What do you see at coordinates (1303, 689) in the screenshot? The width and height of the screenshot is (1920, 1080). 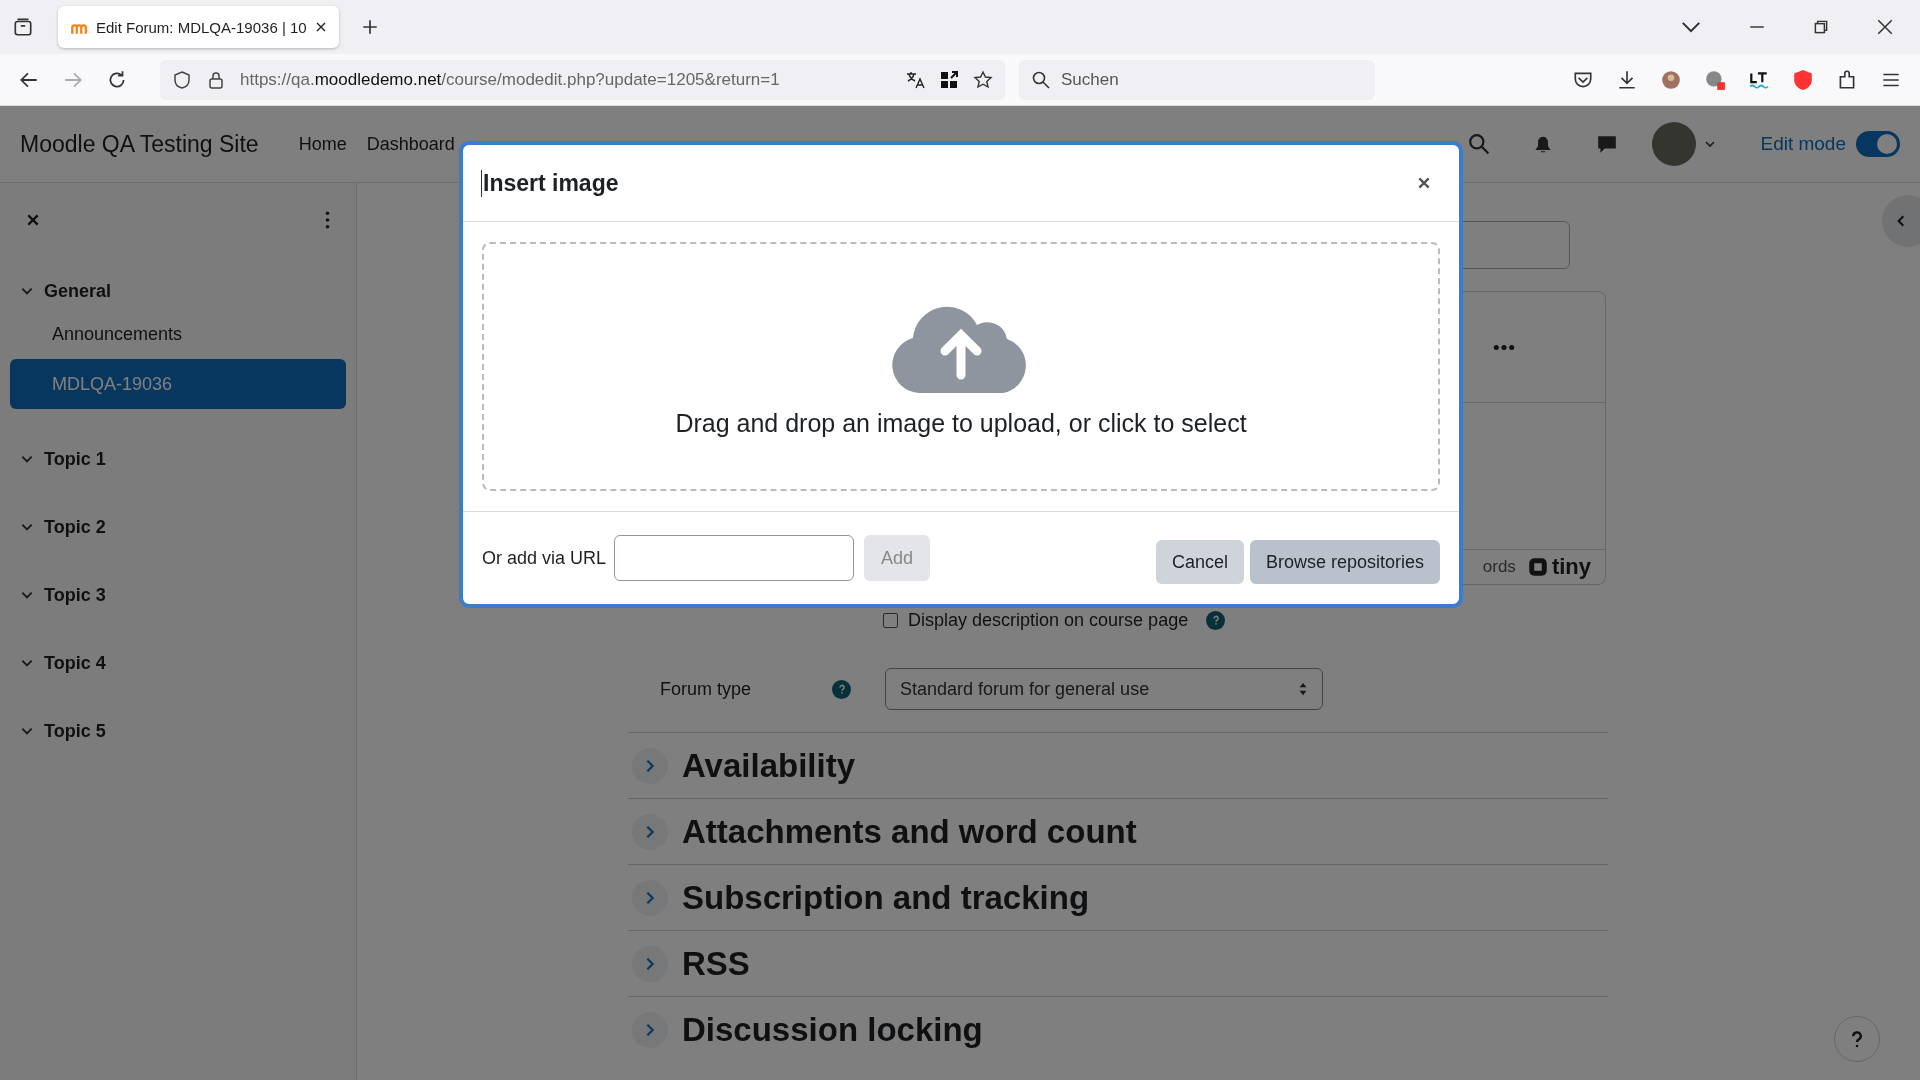 I see `sort-arrows-icon` at bounding box center [1303, 689].